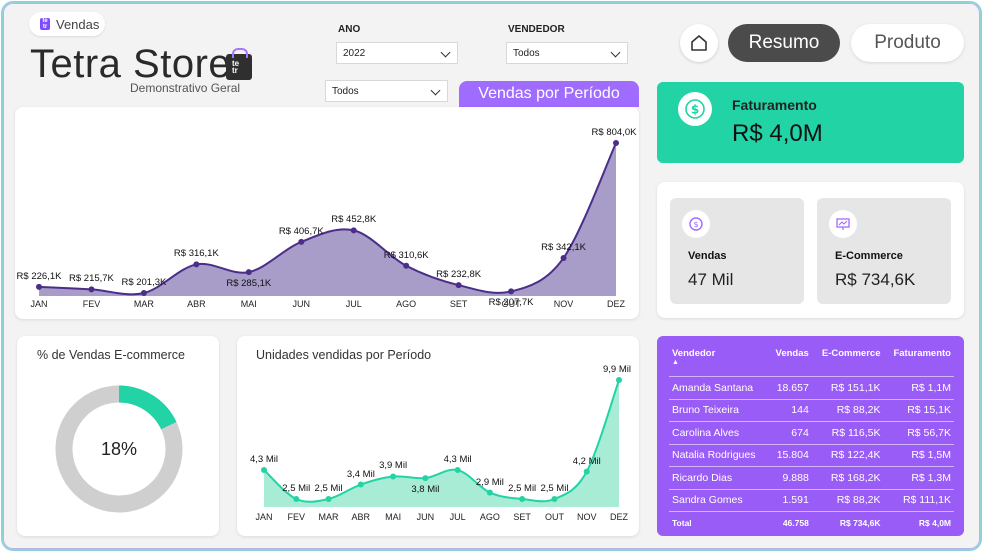  What do you see at coordinates (349, 29) in the screenshot?
I see `filter-ano-label: ANO` at bounding box center [349, 29].